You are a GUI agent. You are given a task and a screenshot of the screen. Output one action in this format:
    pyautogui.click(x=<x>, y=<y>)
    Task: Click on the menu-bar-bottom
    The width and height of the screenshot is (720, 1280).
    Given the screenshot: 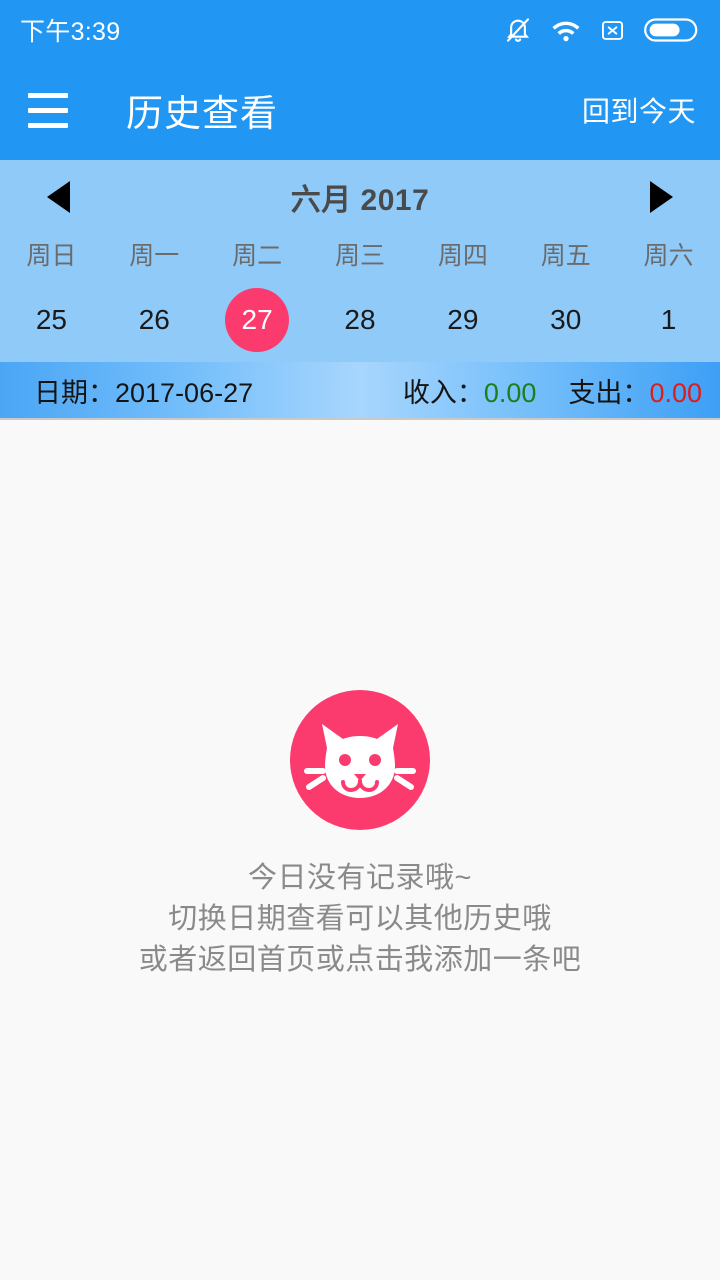 What is the action you would take?
    pyautogui.click(x=48, y=125)
    